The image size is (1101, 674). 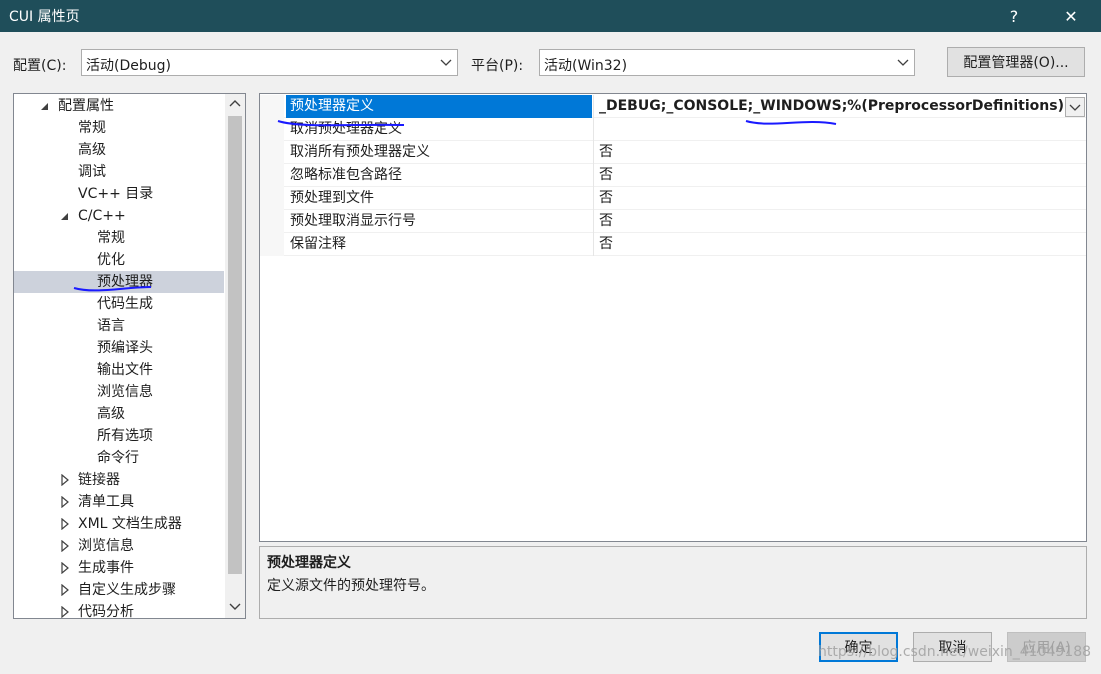 What do you see at coordinates (111, 260) in the screenshot?
I see `tree-item-label: 优化` at bounding box center [111, 260].